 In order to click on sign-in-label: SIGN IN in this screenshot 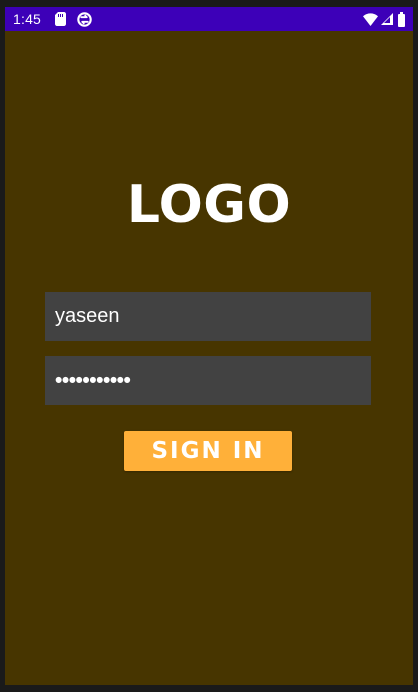, I will do `click(208, 451)`.